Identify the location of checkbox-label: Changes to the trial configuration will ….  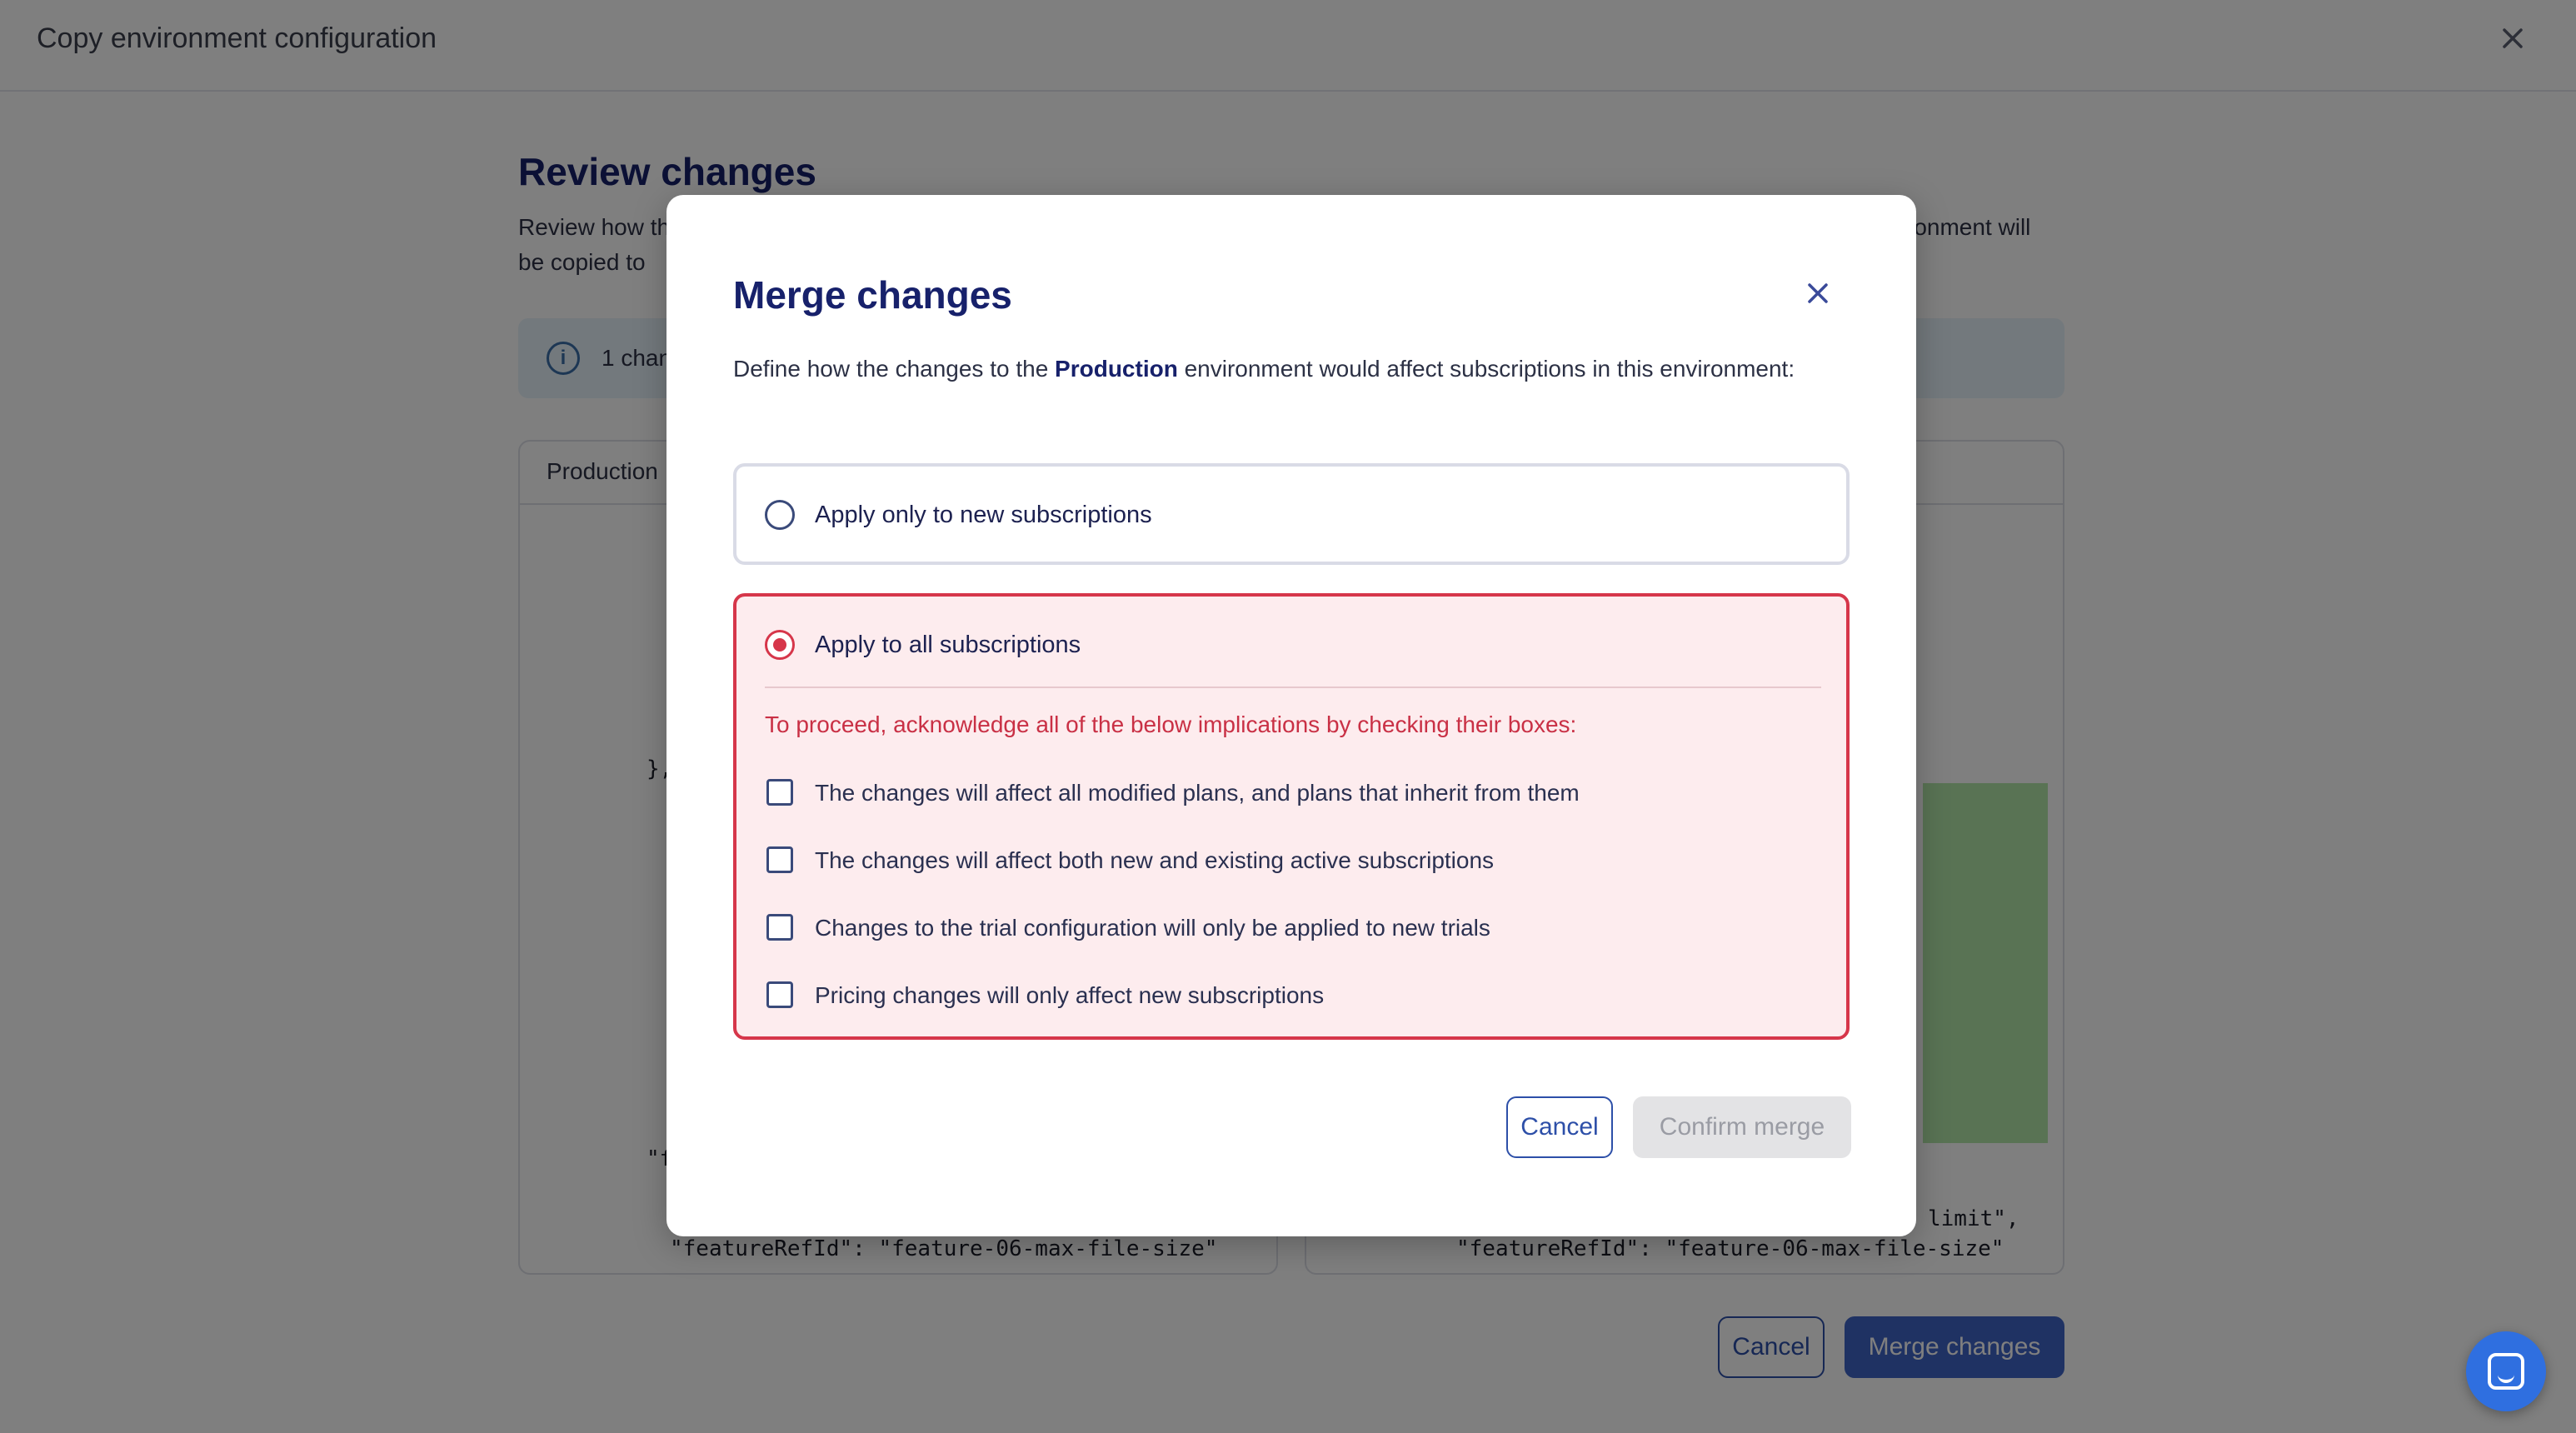
(1152, 928).